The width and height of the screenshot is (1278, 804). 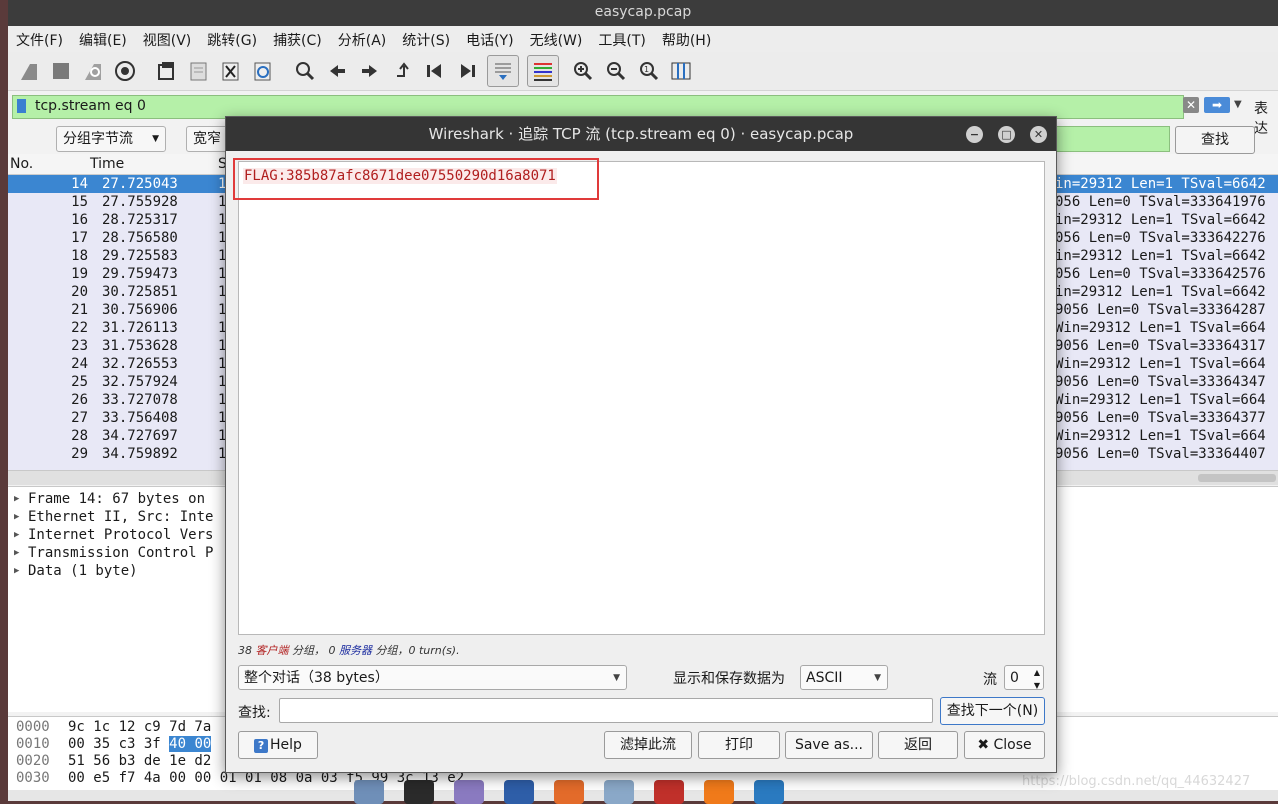 What do you see at coordinates (1217, 105) in the screenshot?
I see `apply-filter-icon: ➡` at bounding box center [1217, 105].